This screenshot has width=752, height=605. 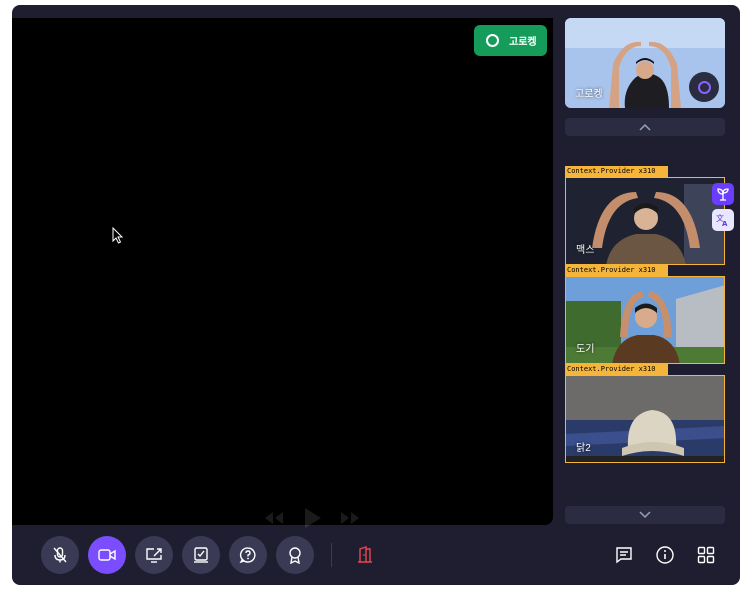 I want to click on screen-share-icon, so click(x=154, y=555).